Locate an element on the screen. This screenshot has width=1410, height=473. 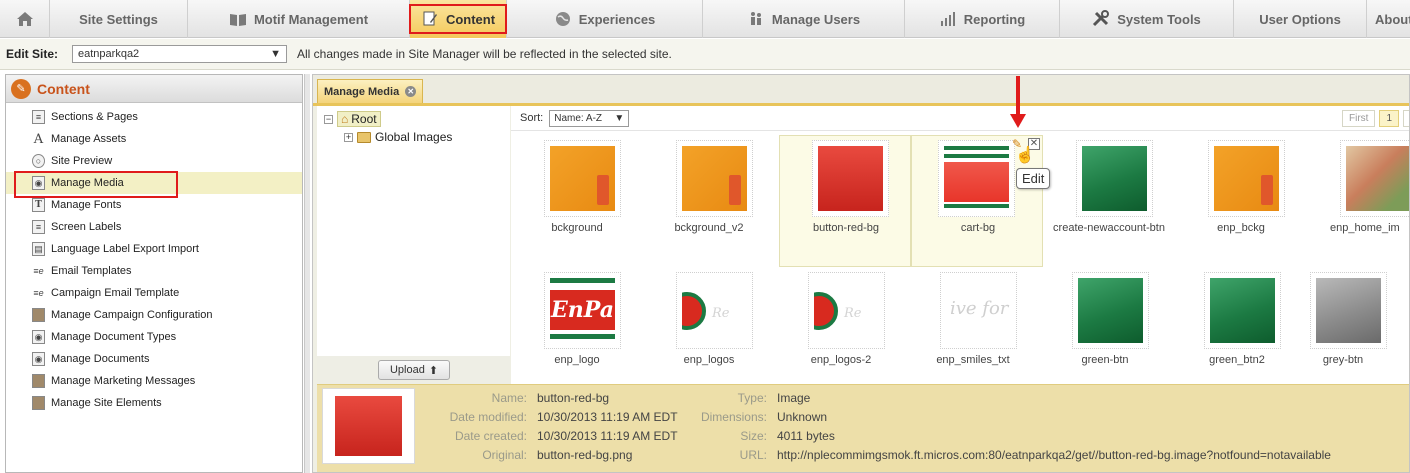
edit-site-label: Edit Site: is located at coordinates (32, 54).